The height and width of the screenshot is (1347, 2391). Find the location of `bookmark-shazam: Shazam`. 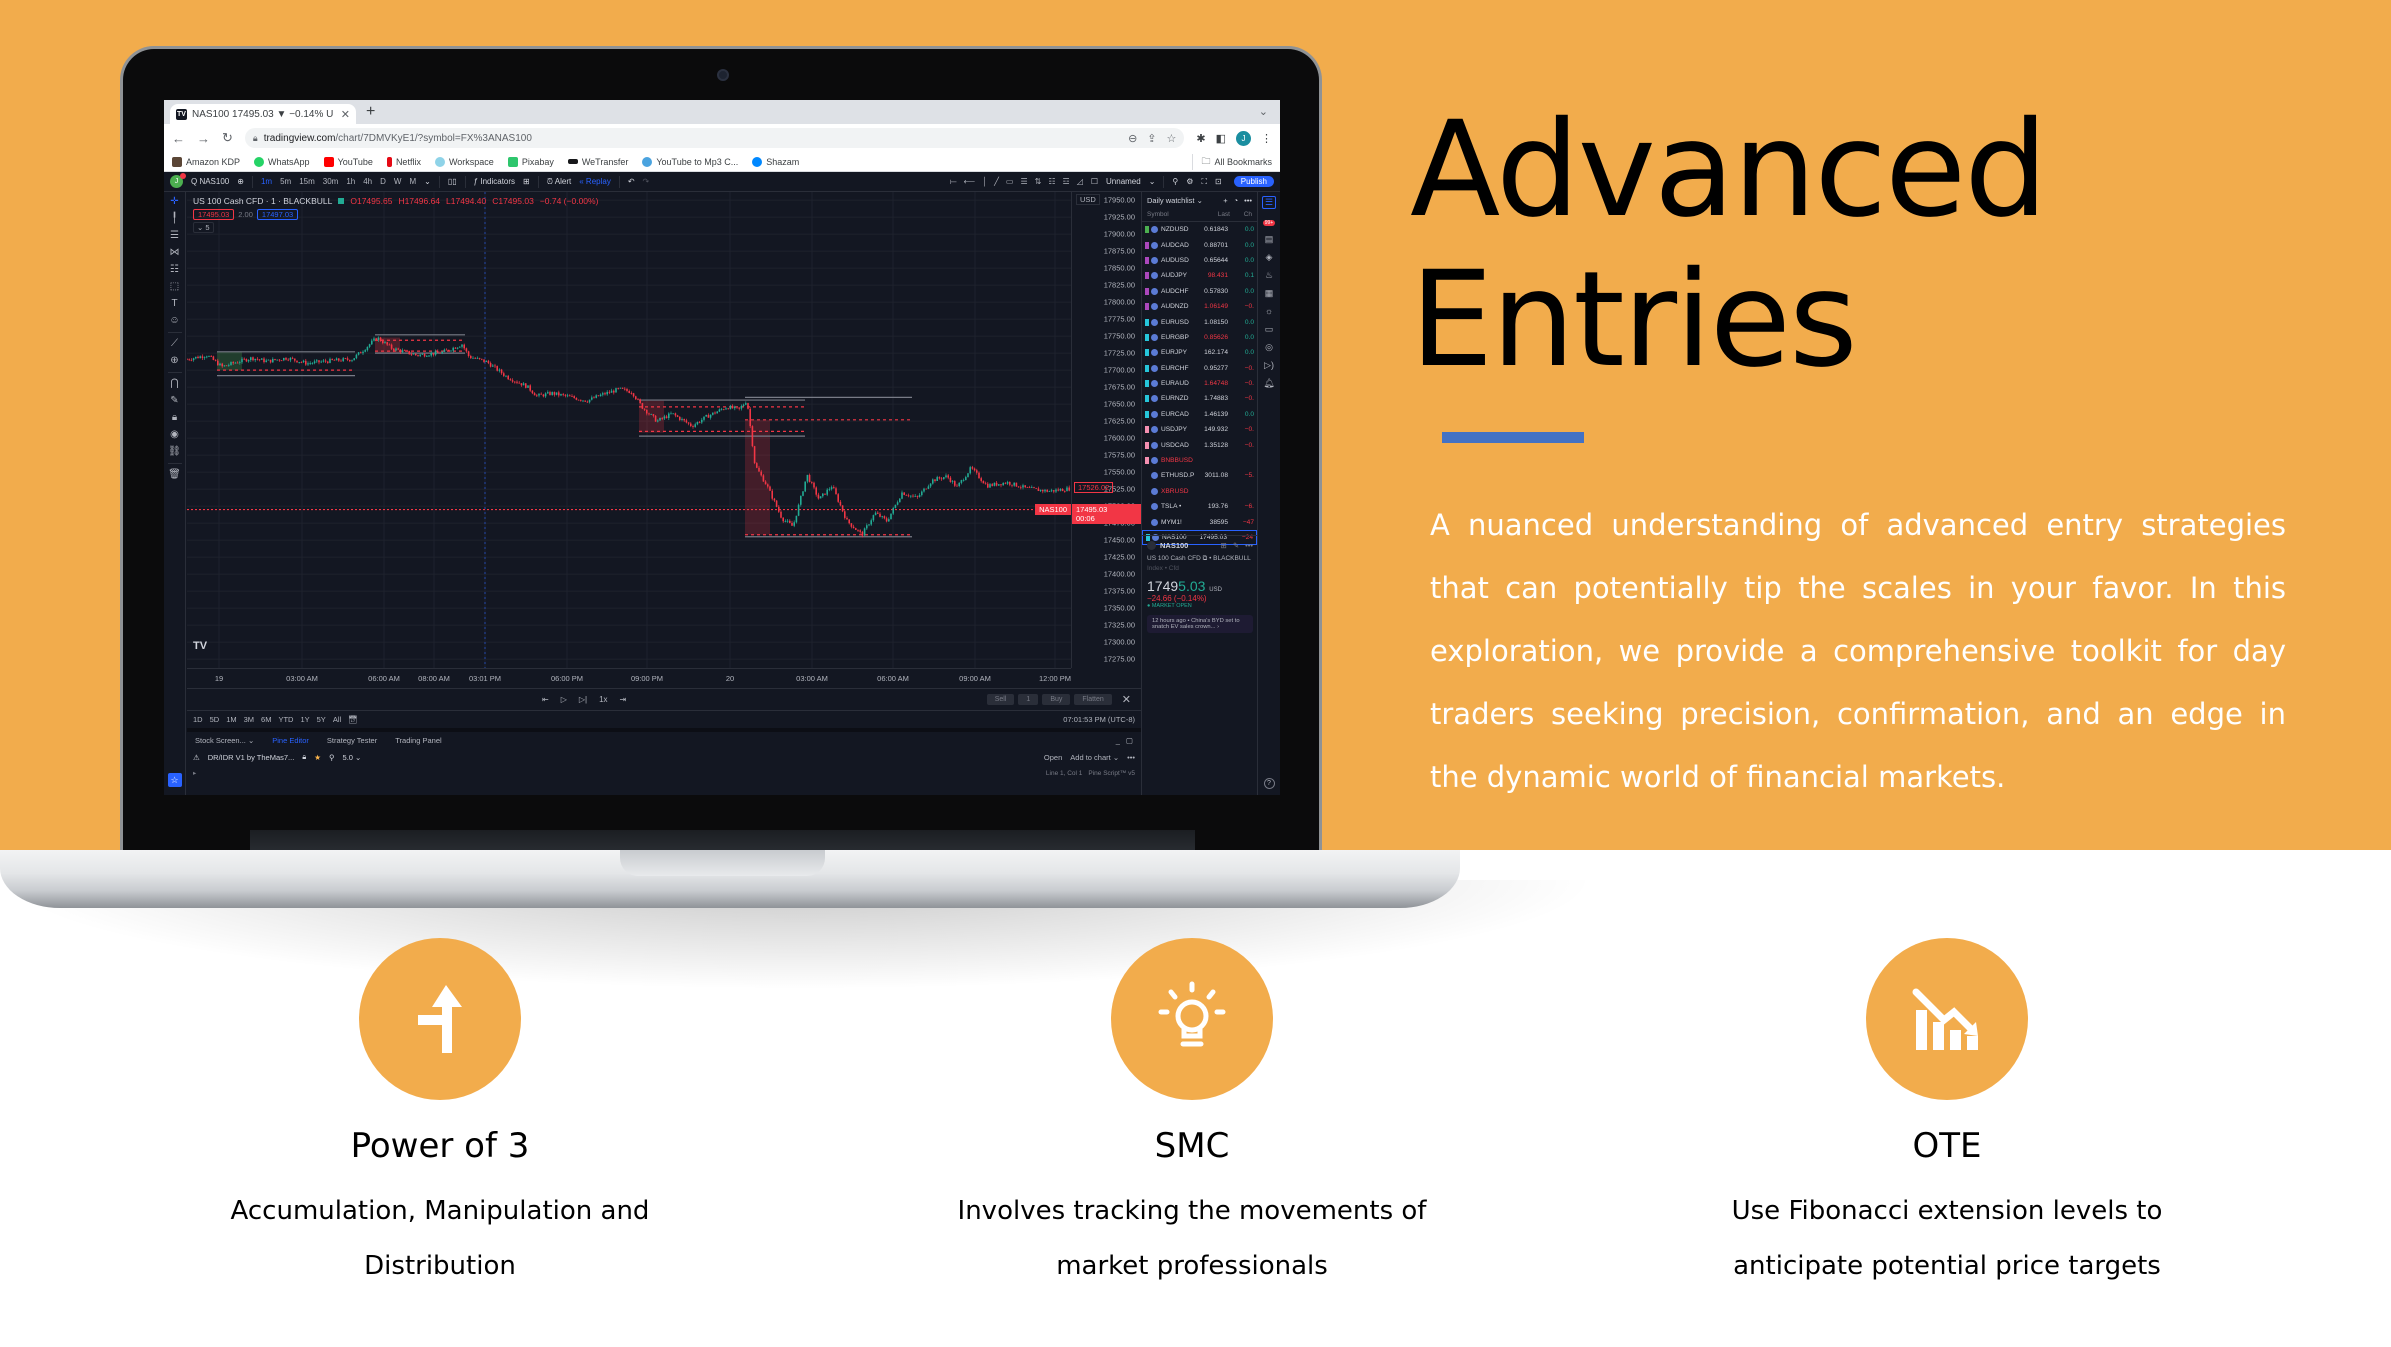

bookmark-shazam: Shazam is located at coordinates (775, 161).